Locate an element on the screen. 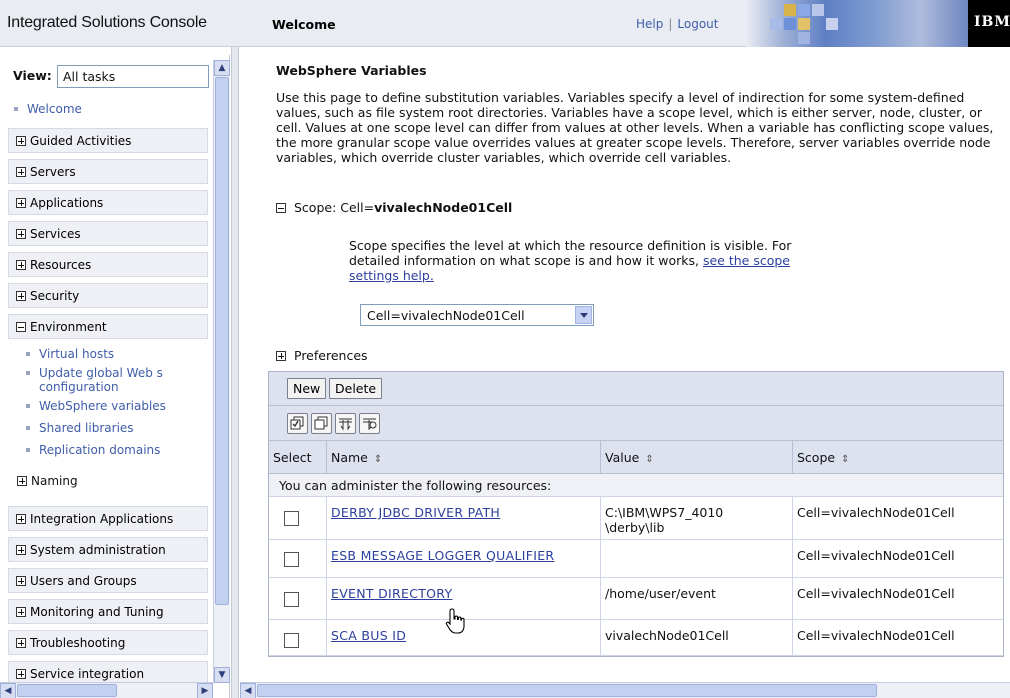 Image resolution: width=1010 pixels, height=698 pixels. column-header-scope: Scope ⇕ is located at coordinates (899, 457).